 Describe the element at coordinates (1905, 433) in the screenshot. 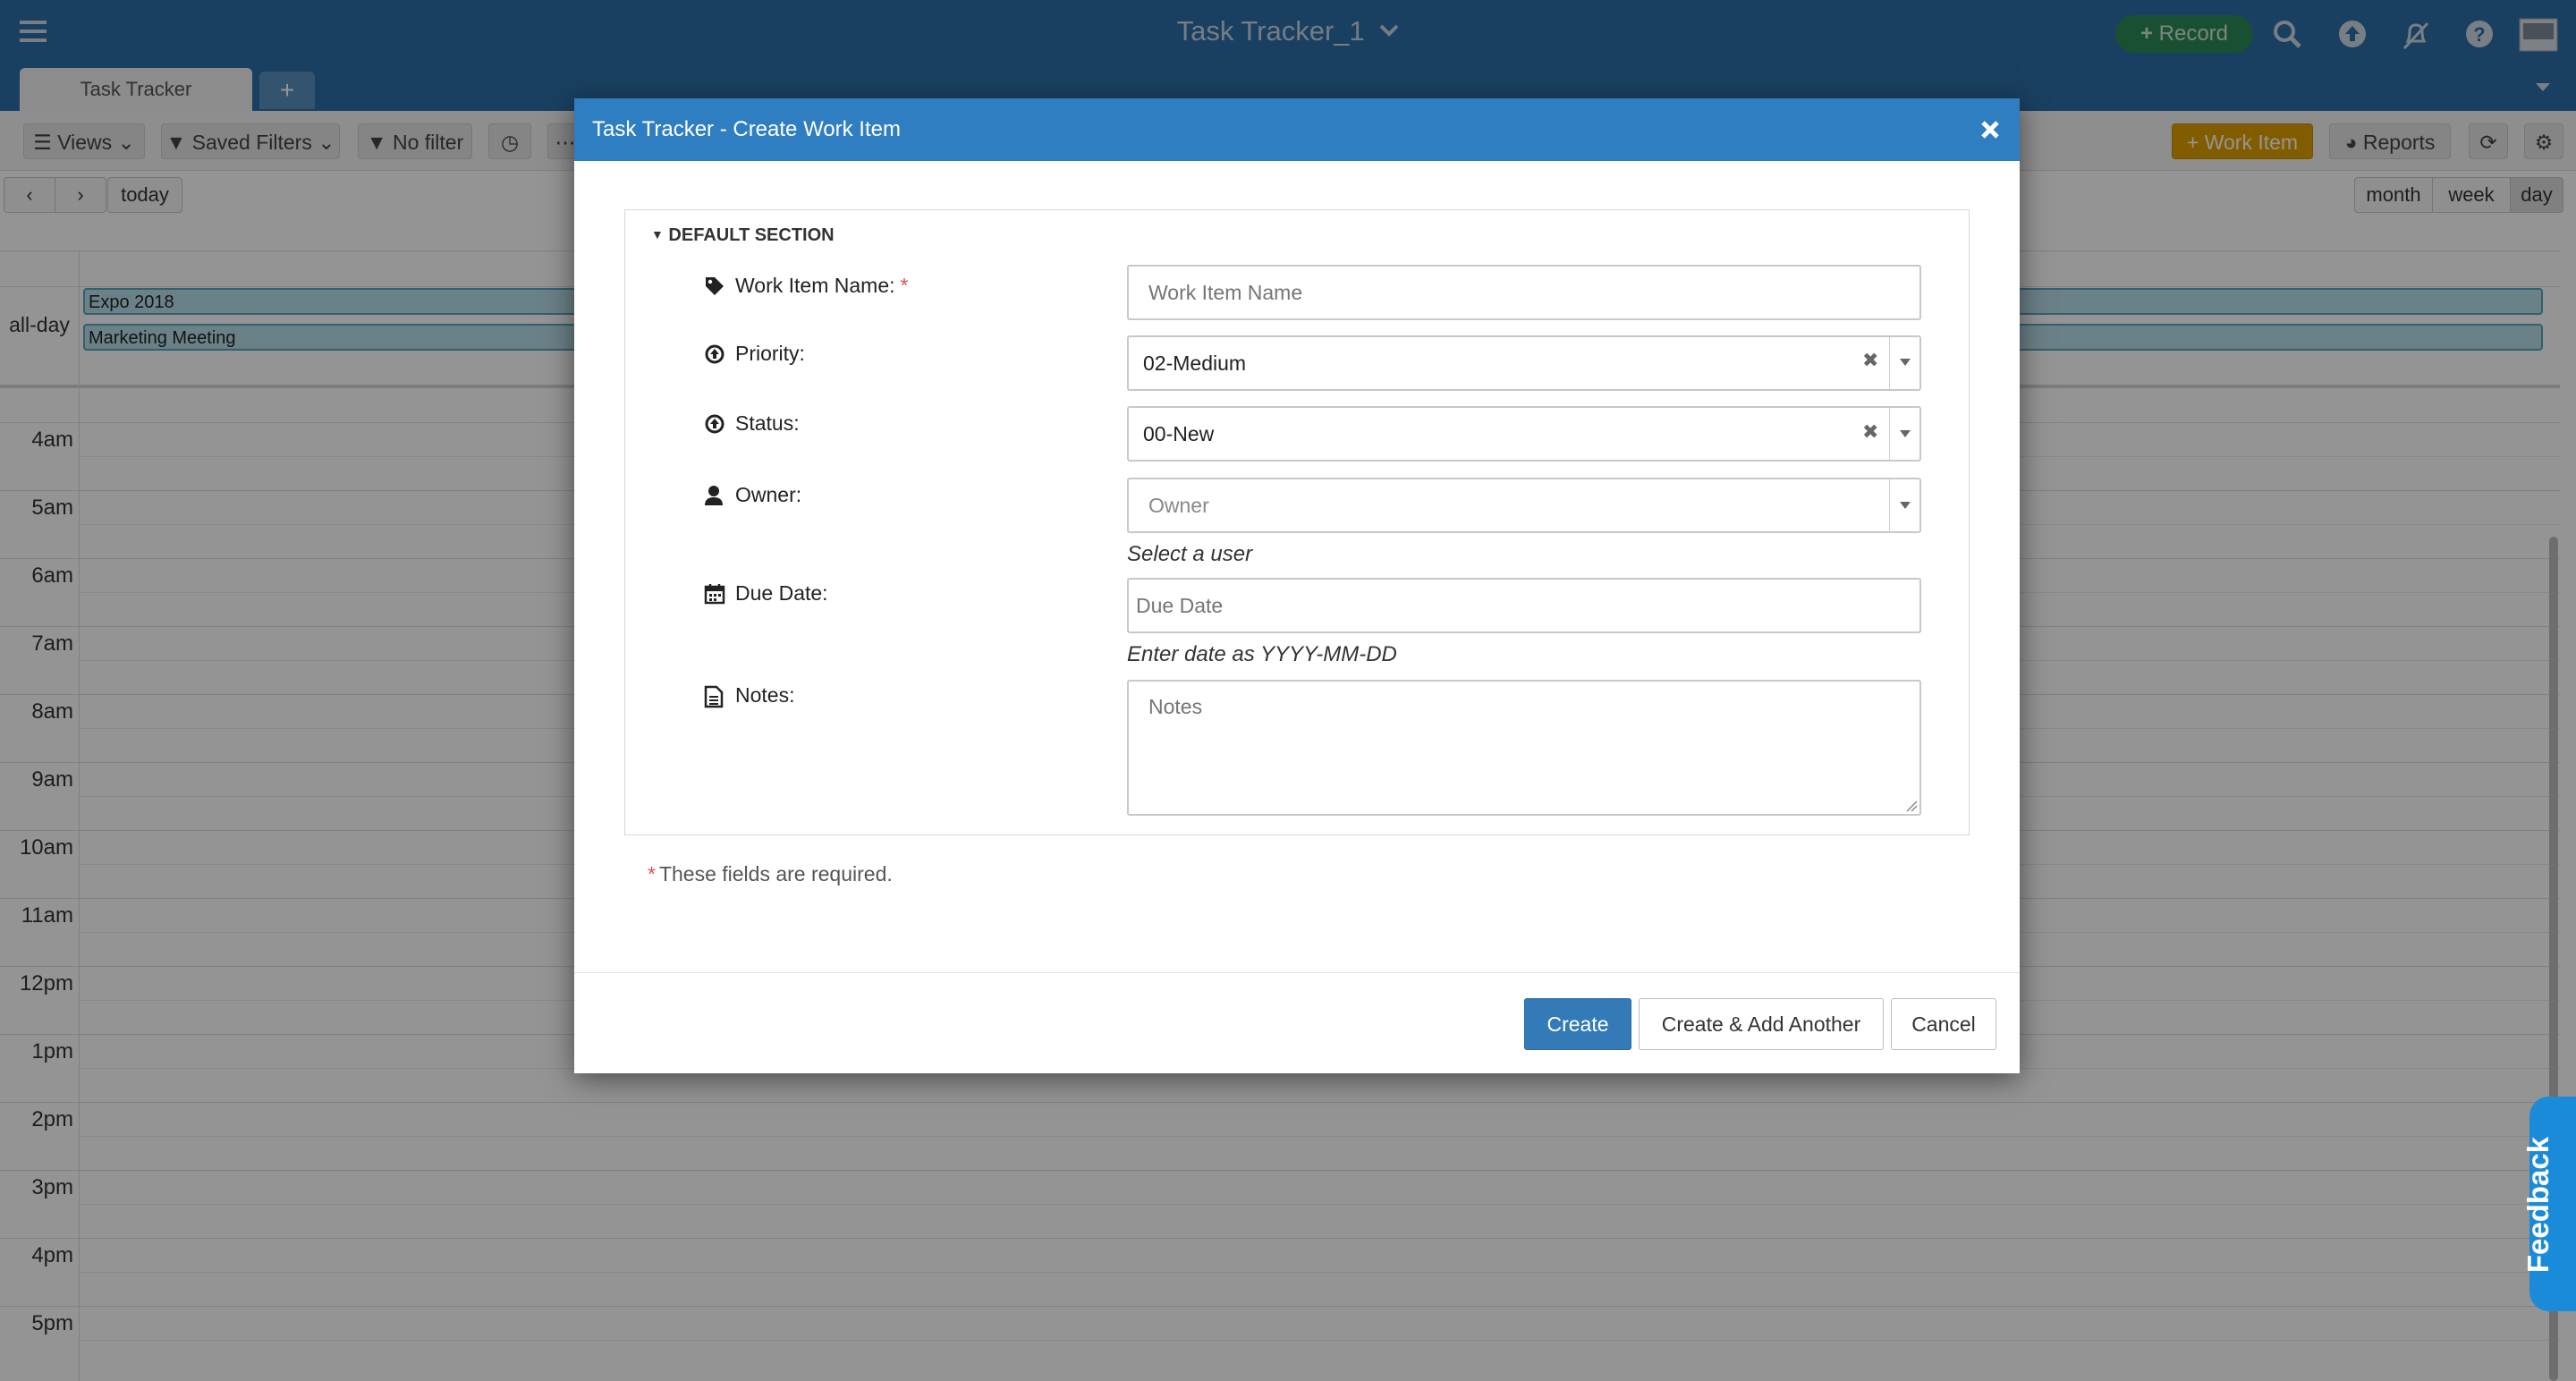

I see `status-dropdown-icon` at that location.